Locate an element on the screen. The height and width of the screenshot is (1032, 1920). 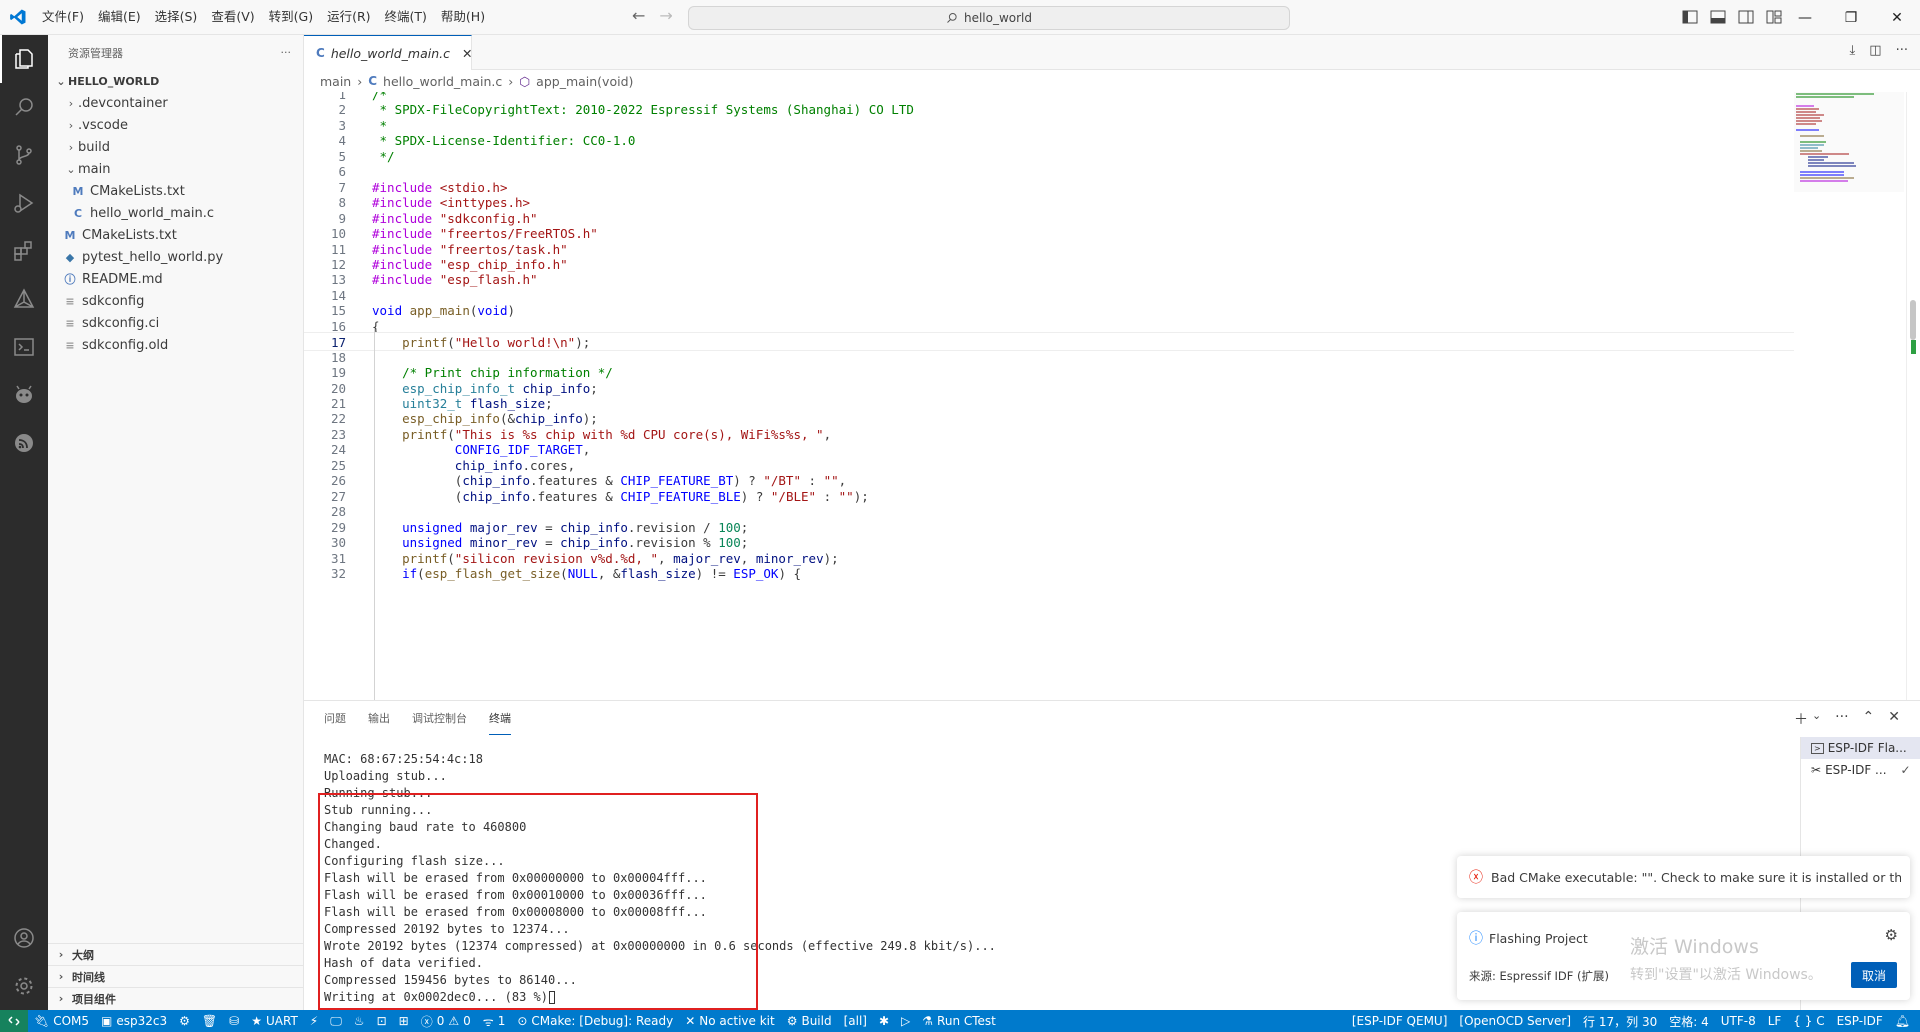
status-cmake-build: ⚙ Build is located at coordinates (809, 1021).